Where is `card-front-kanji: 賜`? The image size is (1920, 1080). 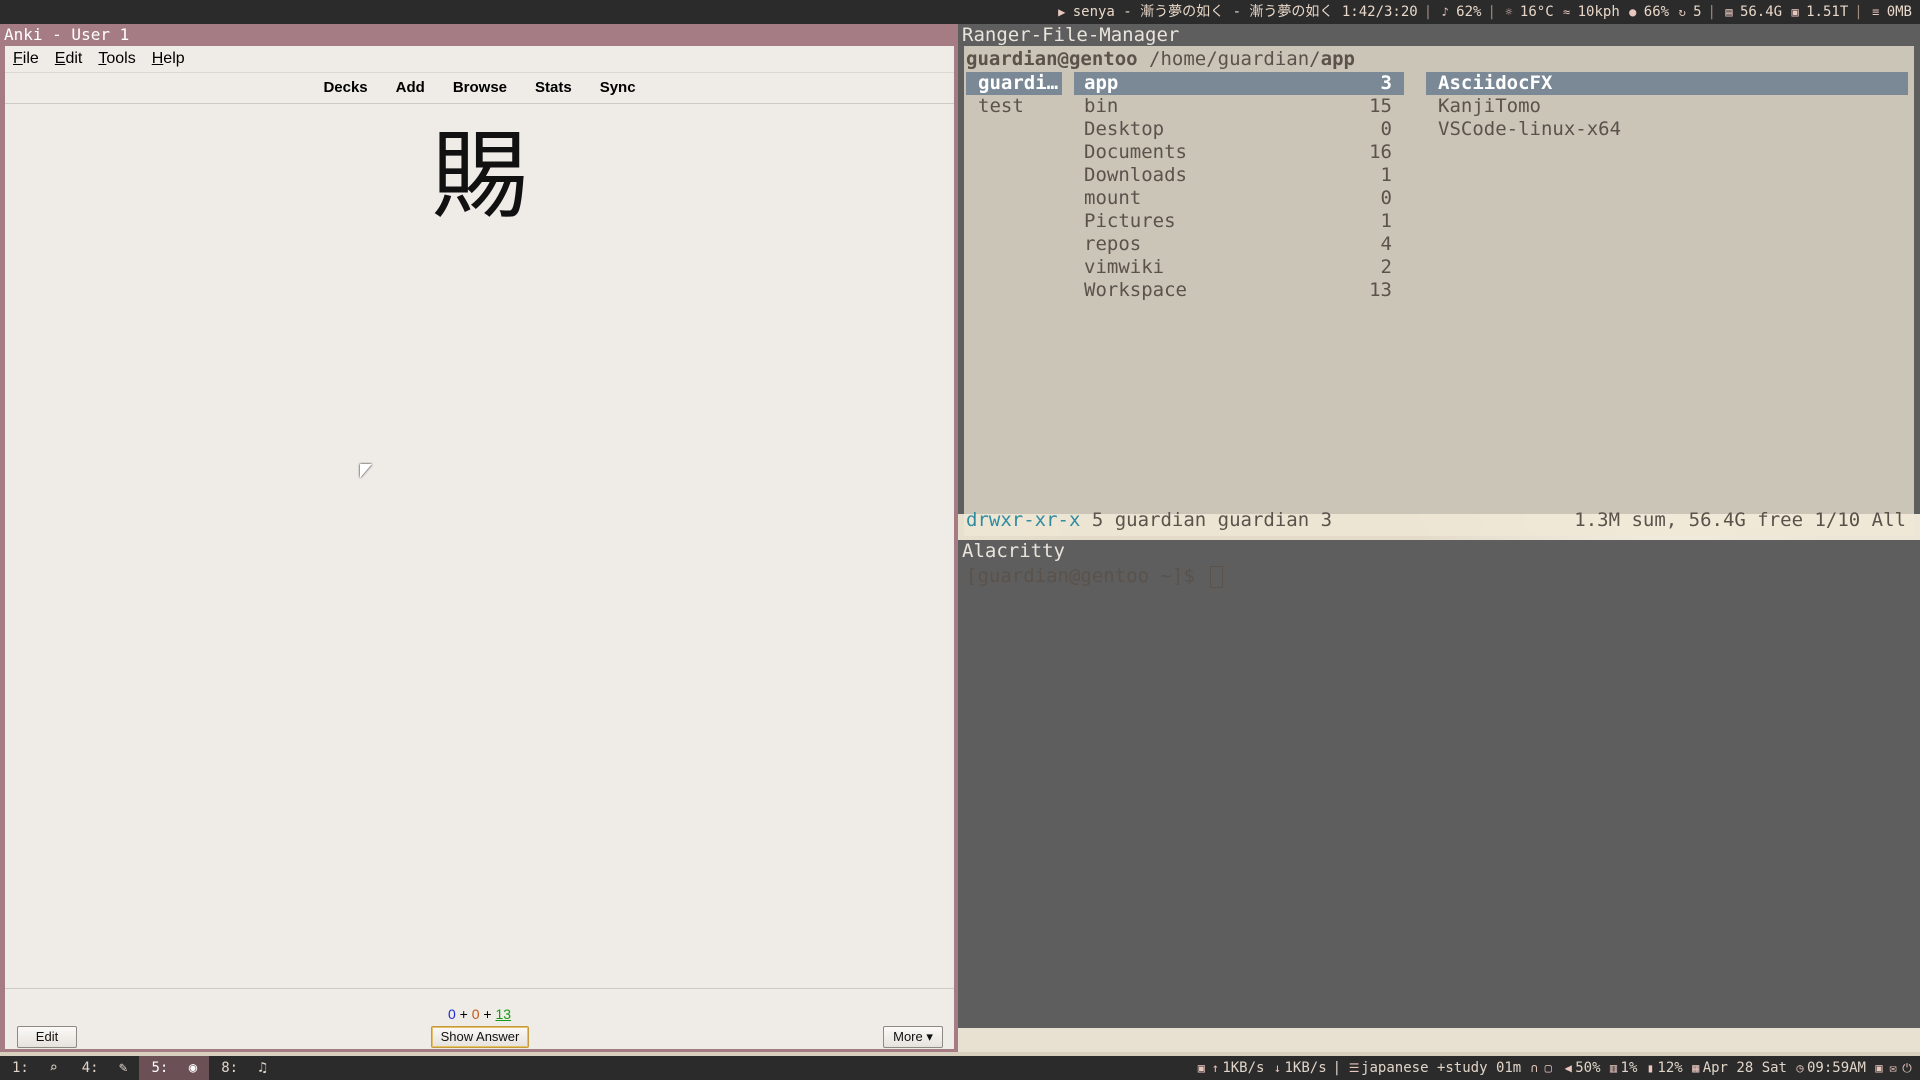
card-front-kanji: 賜 is located at coordinates (479, 176).